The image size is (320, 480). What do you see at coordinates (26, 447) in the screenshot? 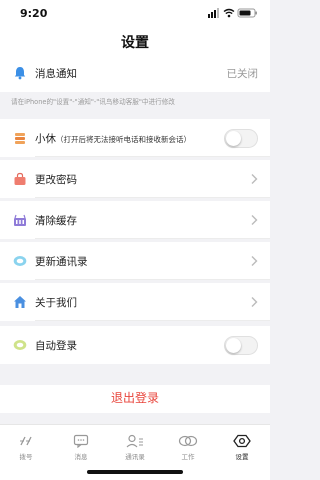
I see `tab-dial: 拨号` at bounding box center [26, 447].